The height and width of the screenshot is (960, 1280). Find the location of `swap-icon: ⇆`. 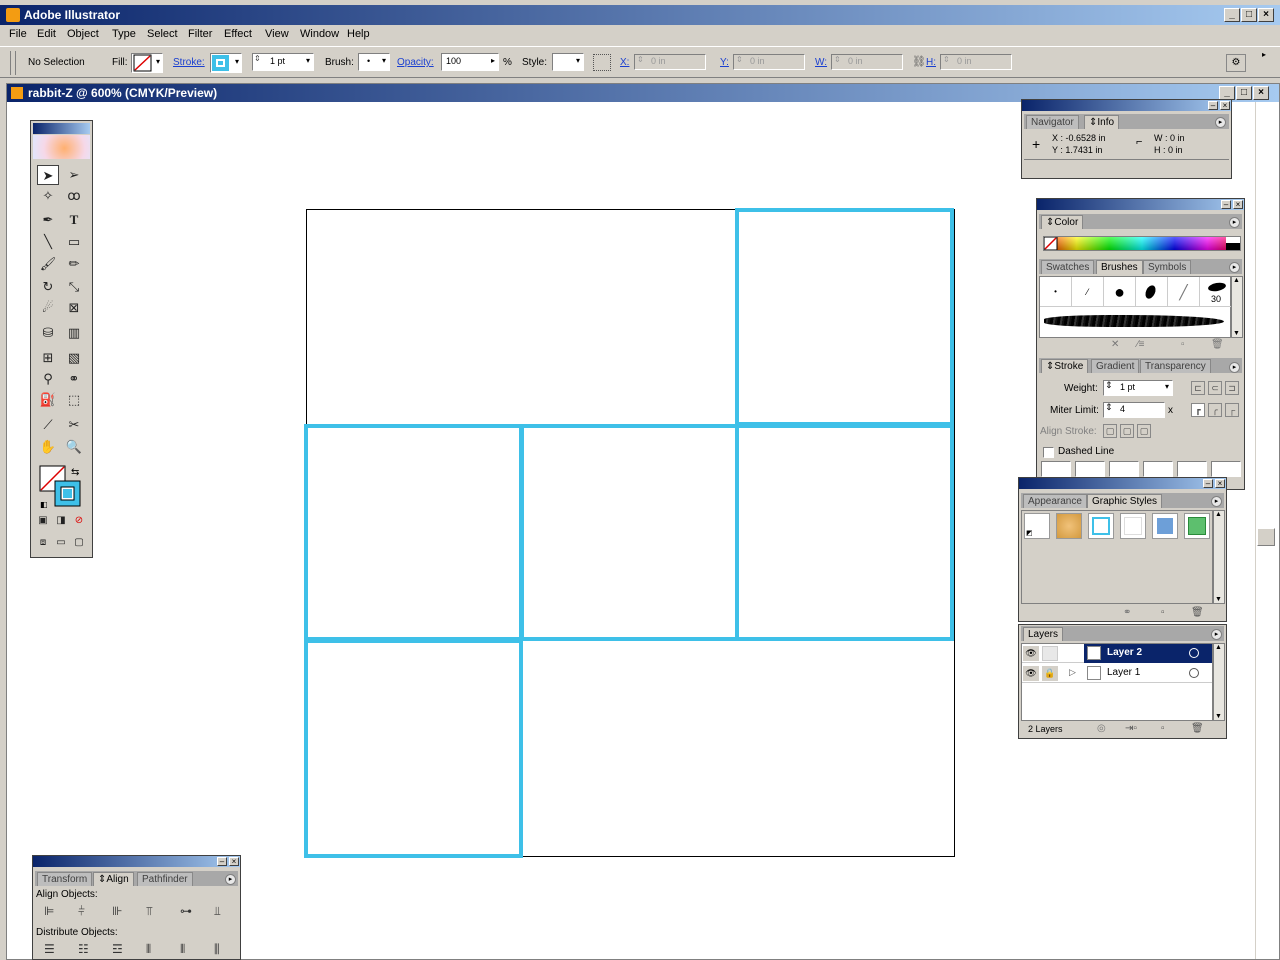

swap-icon: ⇆ is located at coordinates (75, 472).